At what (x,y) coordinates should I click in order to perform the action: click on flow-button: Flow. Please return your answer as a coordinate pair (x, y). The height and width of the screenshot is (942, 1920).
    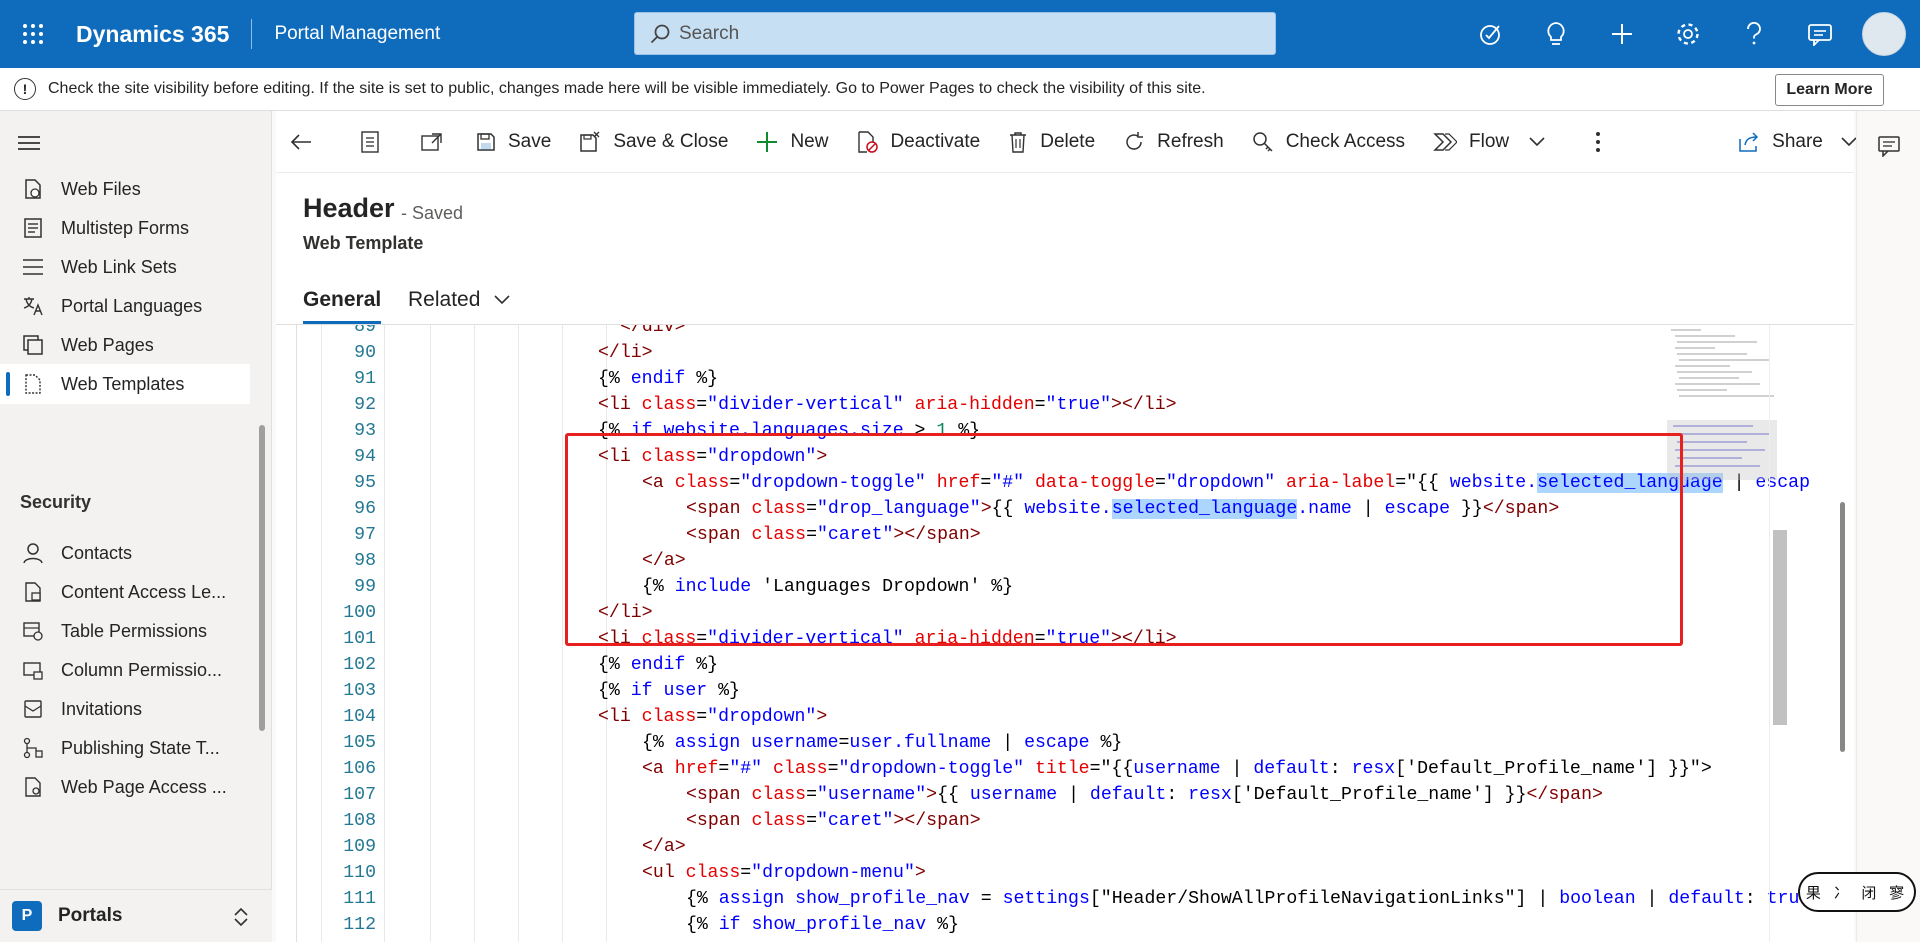
    Looking at the image, I should click on (1489, 142).